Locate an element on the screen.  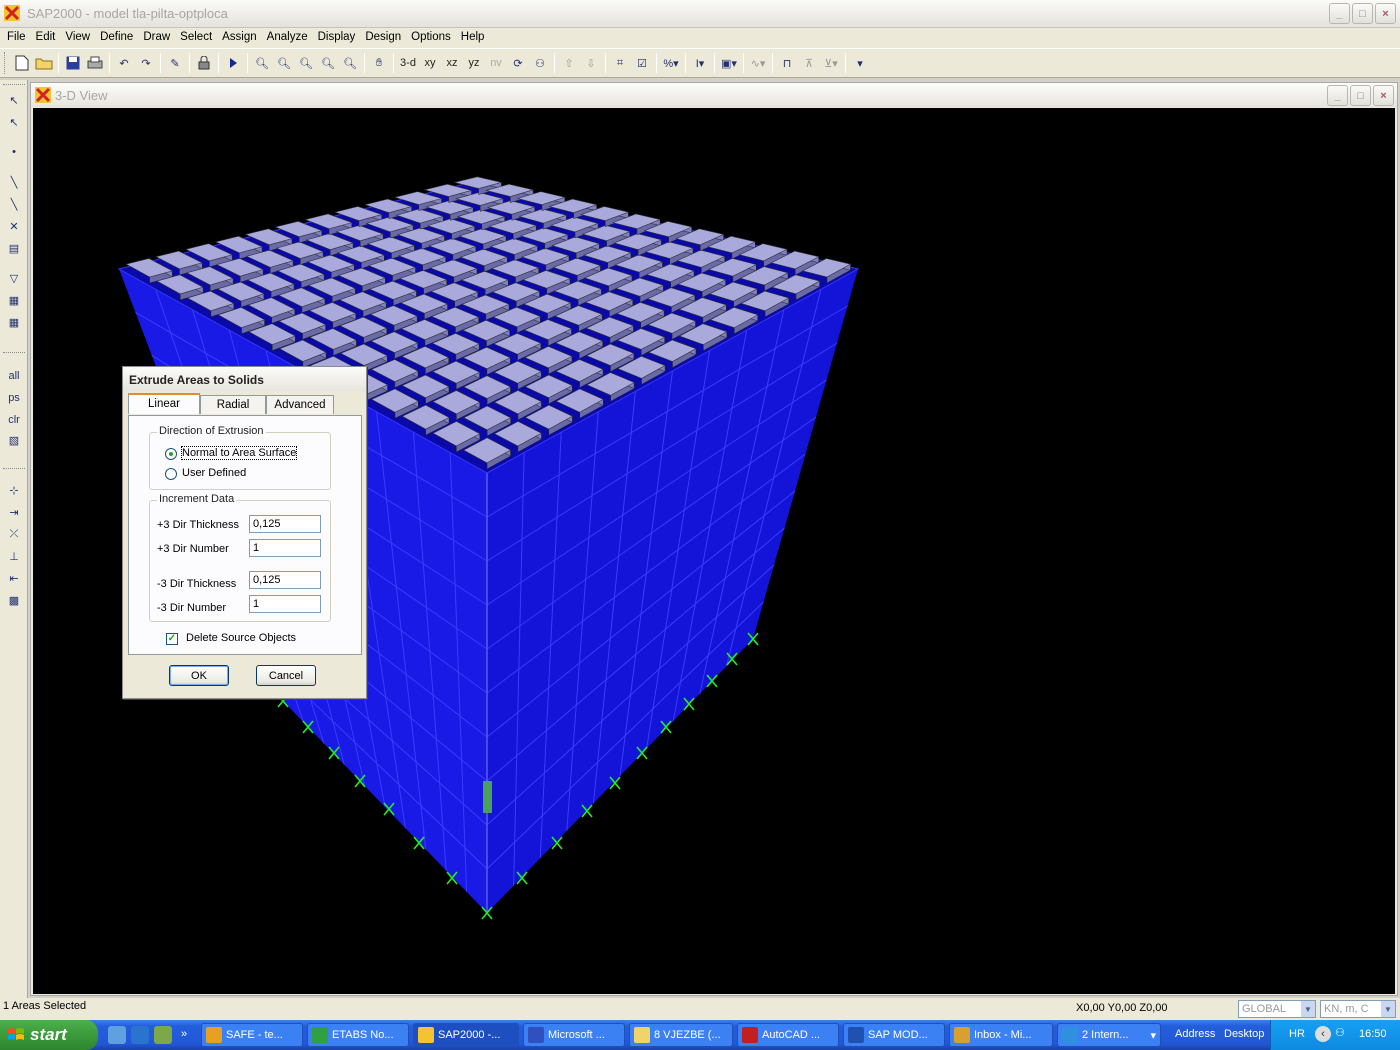
menu-file: File is located at coordinates (16, 38).